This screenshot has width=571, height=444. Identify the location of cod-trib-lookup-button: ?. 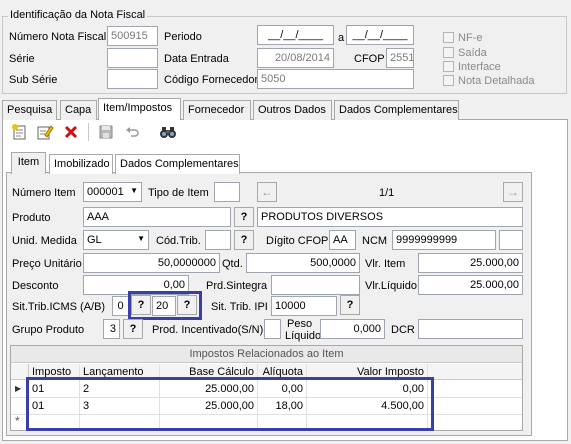
(244, 240).